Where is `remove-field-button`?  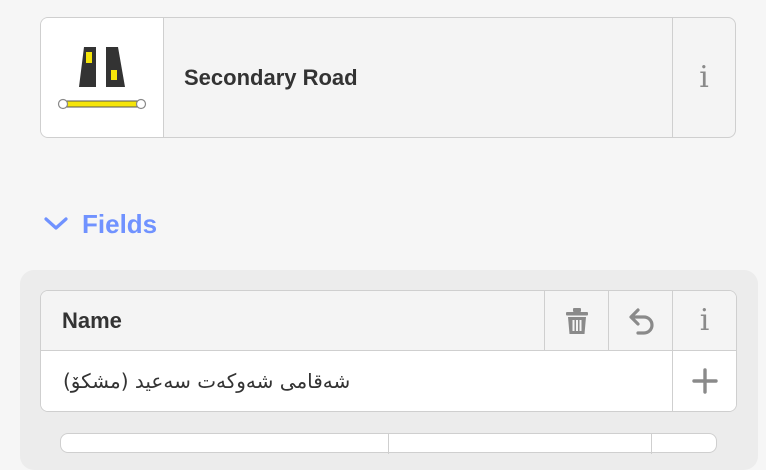 remove-field-button is located at coordinates (576, 320).